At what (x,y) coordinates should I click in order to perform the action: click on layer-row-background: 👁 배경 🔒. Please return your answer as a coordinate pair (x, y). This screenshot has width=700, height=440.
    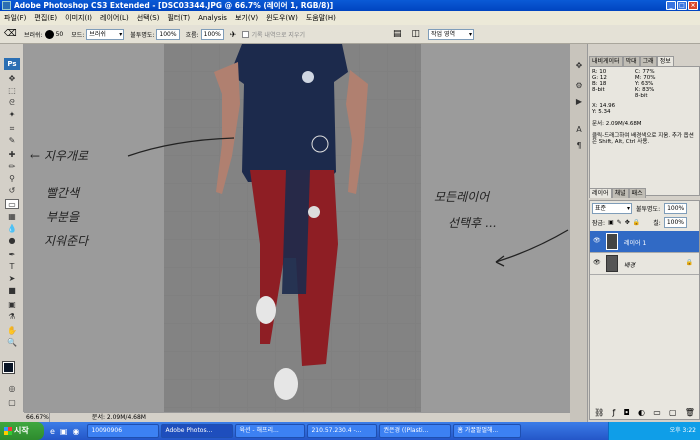
    Looking at the image, I should click on (644, 264).